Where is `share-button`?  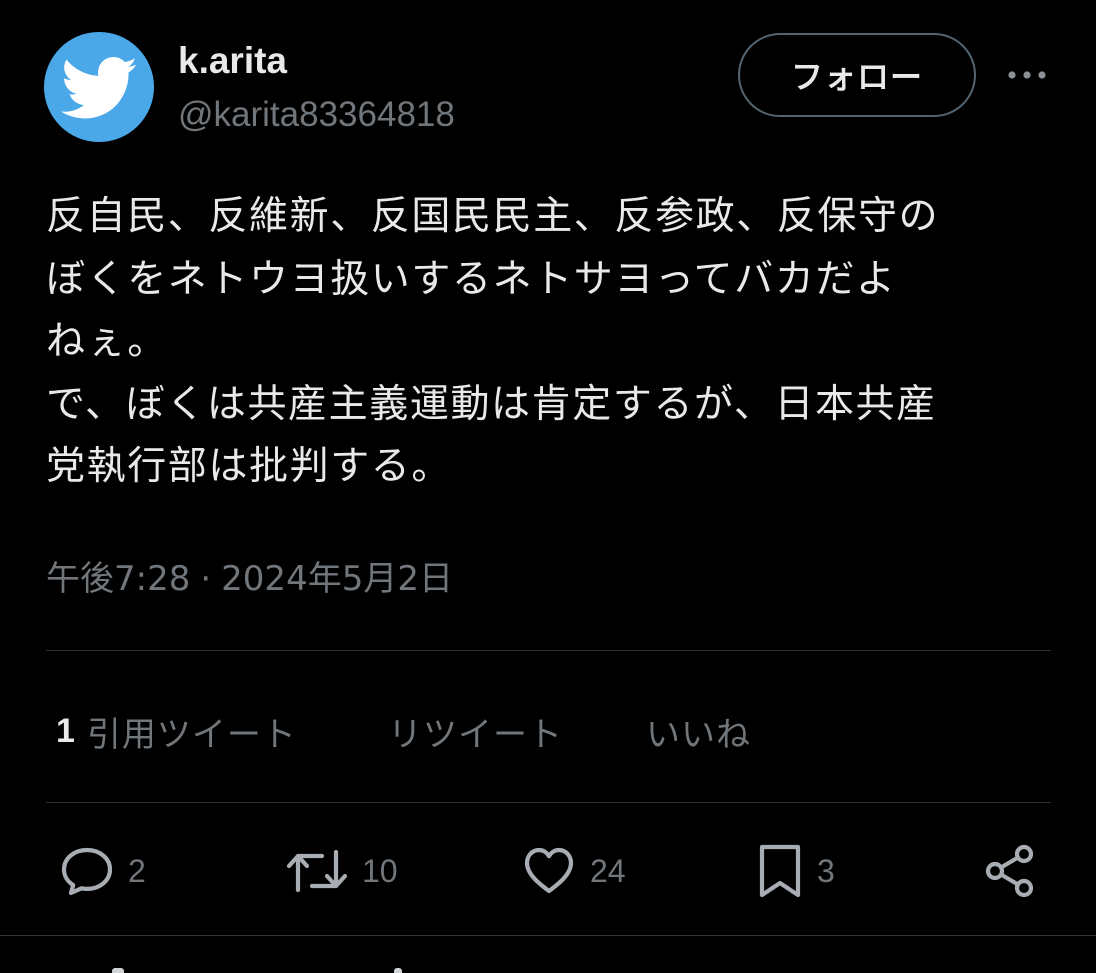
share-button is located at coordinates (1010, 871).